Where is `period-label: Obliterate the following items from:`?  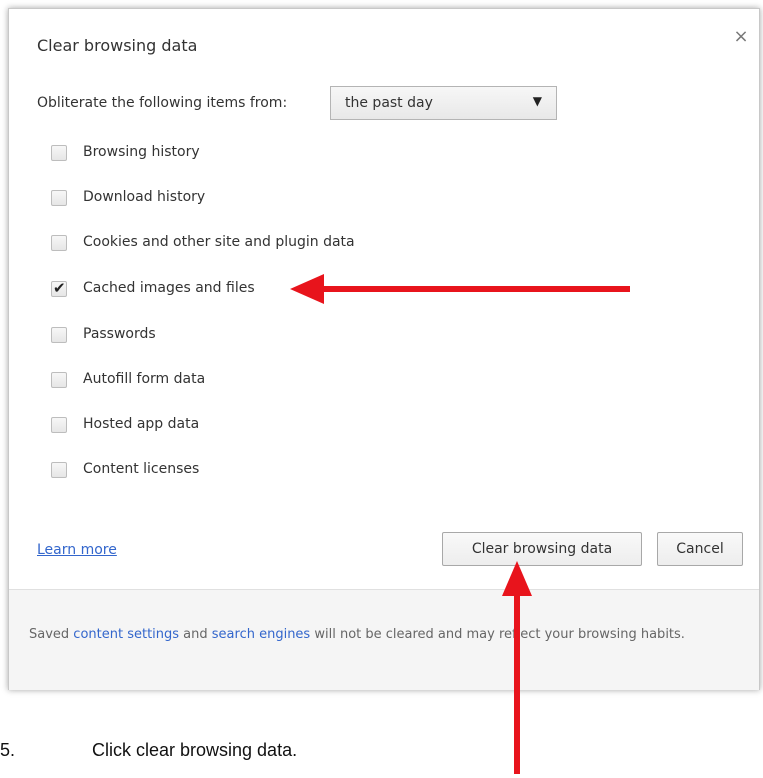 period-label: Obliterate the following items from: is located at coordinates (162, 103).